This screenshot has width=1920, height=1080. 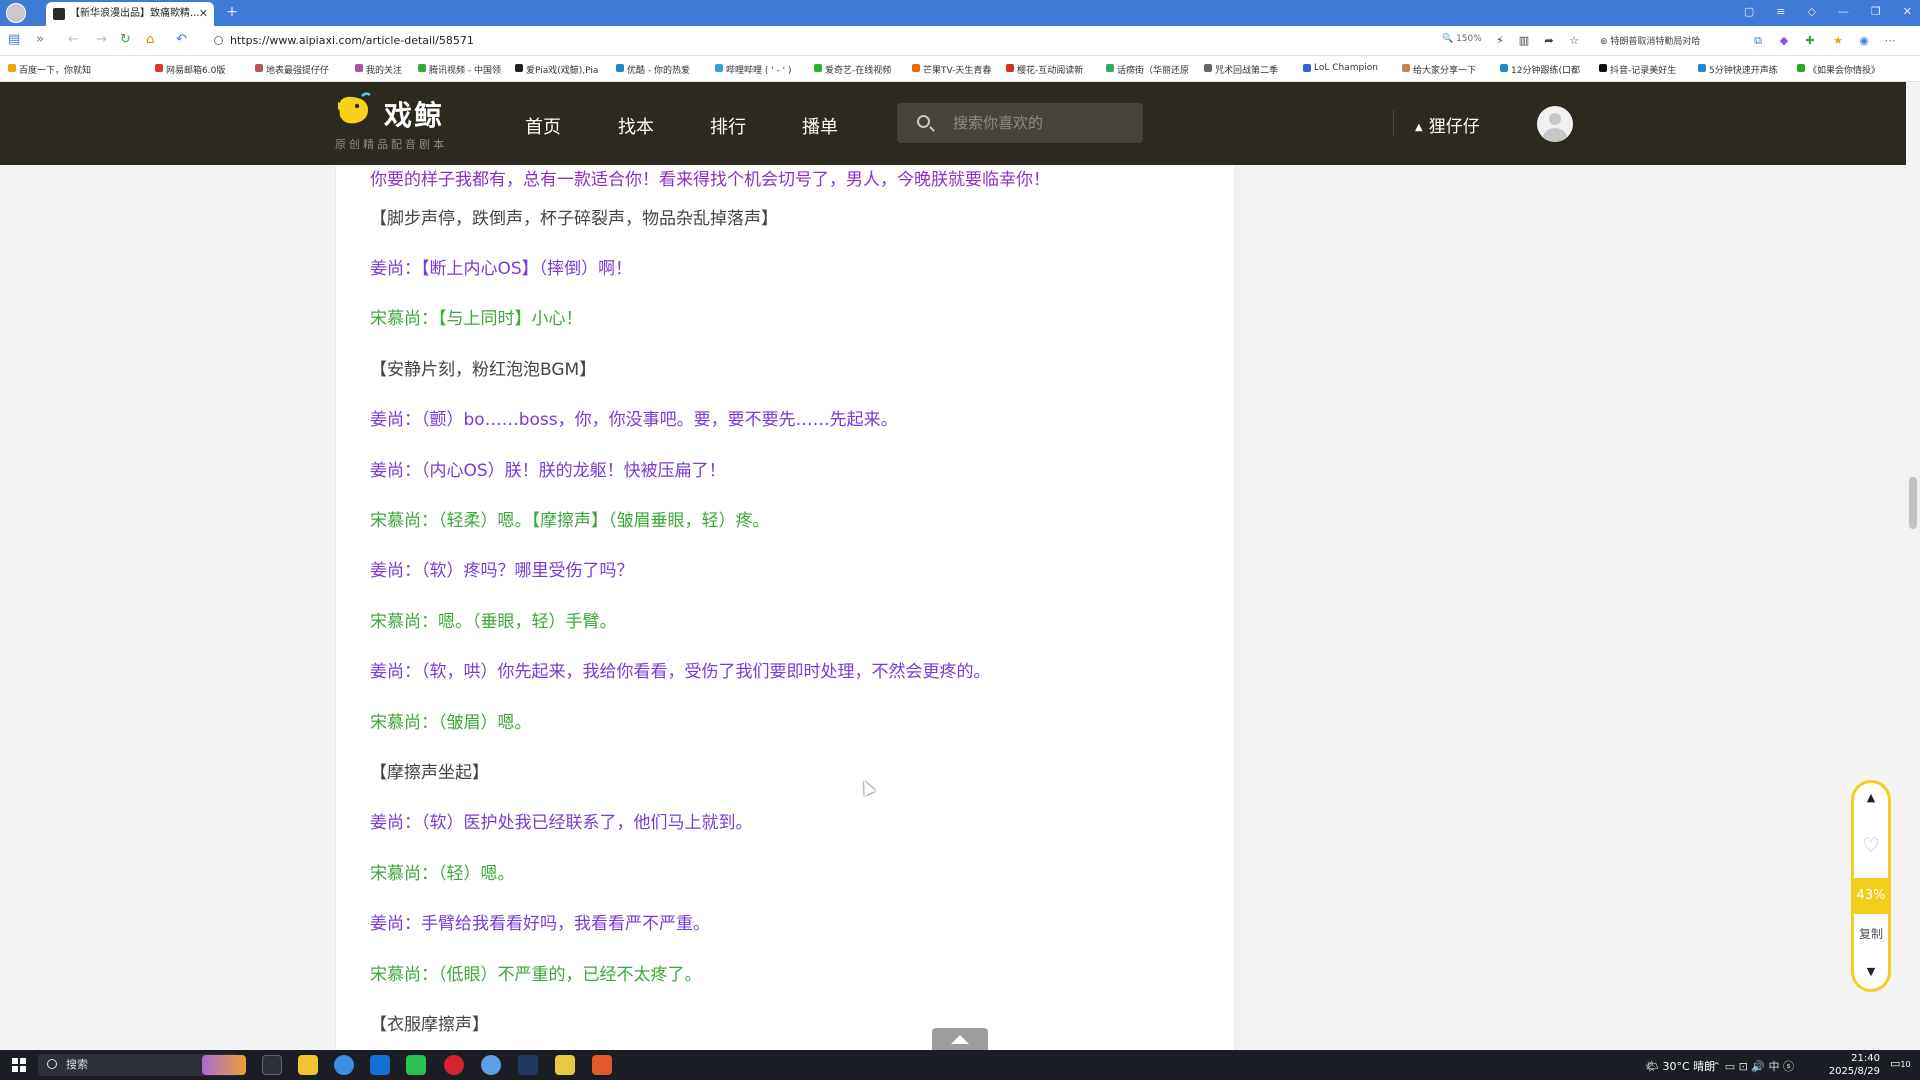 I want to click on avatar-head-shape, so click(x=1555, y=119).